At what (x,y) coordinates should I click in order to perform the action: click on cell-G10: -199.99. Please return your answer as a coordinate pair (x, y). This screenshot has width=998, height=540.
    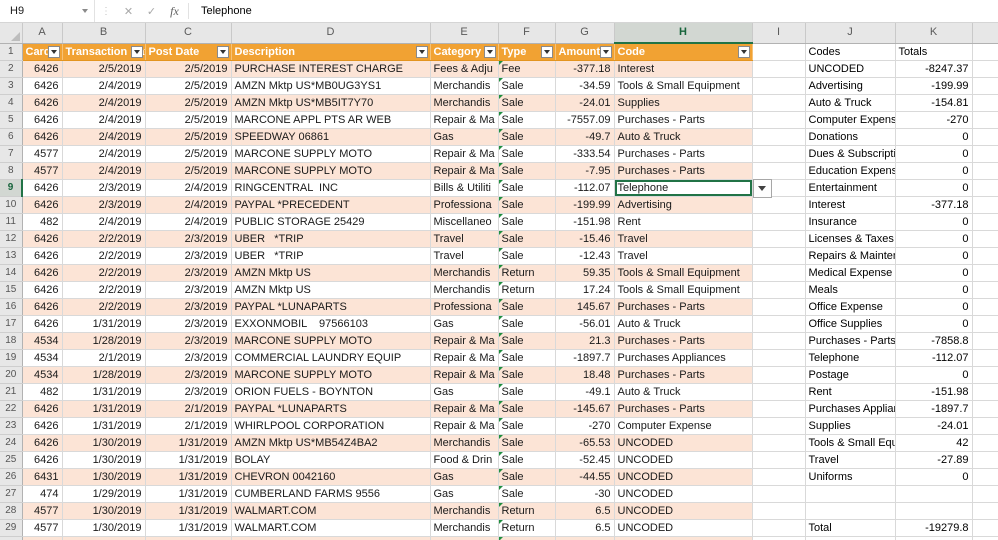
    Looking at the image, I should click on (585, 205).